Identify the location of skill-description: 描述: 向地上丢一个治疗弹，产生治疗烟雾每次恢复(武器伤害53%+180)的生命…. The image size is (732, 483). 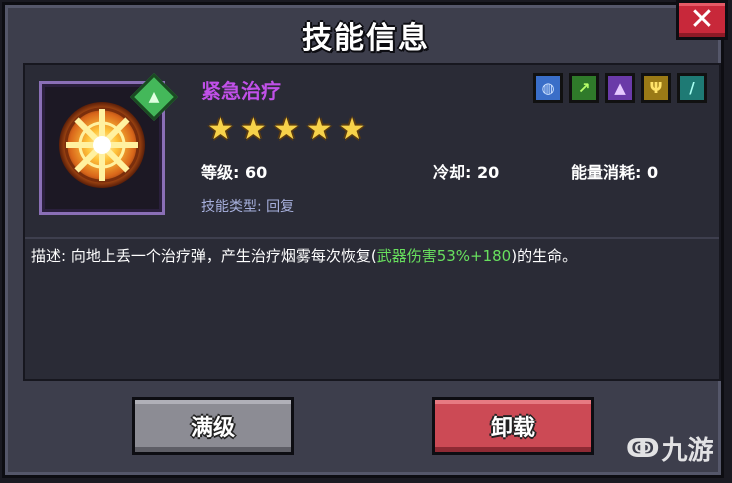
(304, 255).